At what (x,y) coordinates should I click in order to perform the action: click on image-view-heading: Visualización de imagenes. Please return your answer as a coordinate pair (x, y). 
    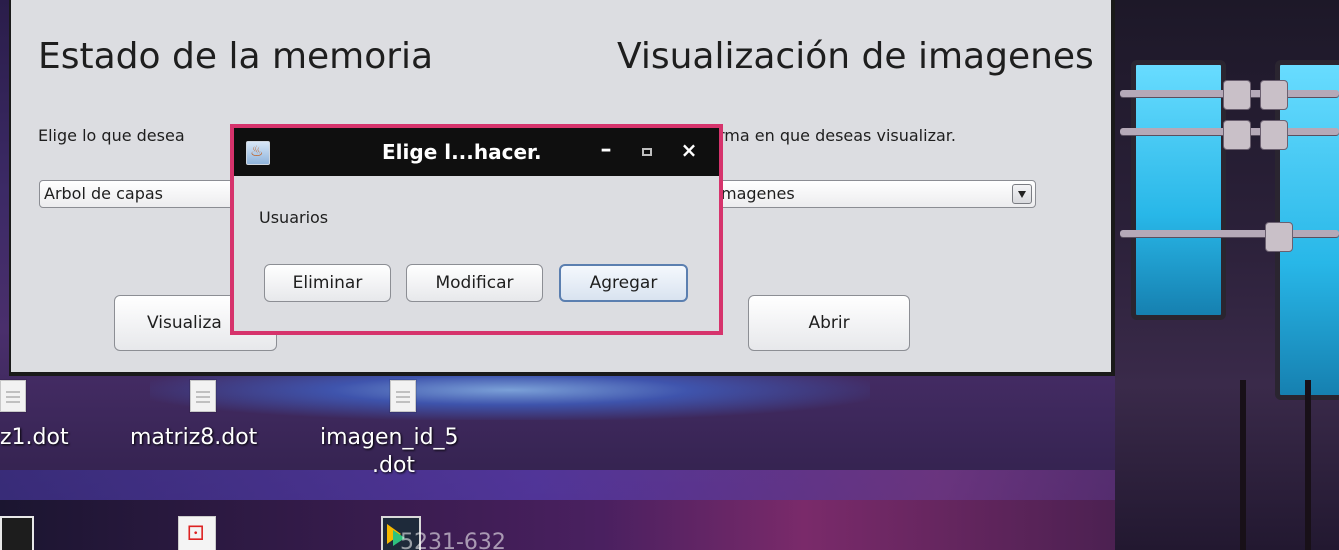
    Looking at the image, I should click on (855, 56).